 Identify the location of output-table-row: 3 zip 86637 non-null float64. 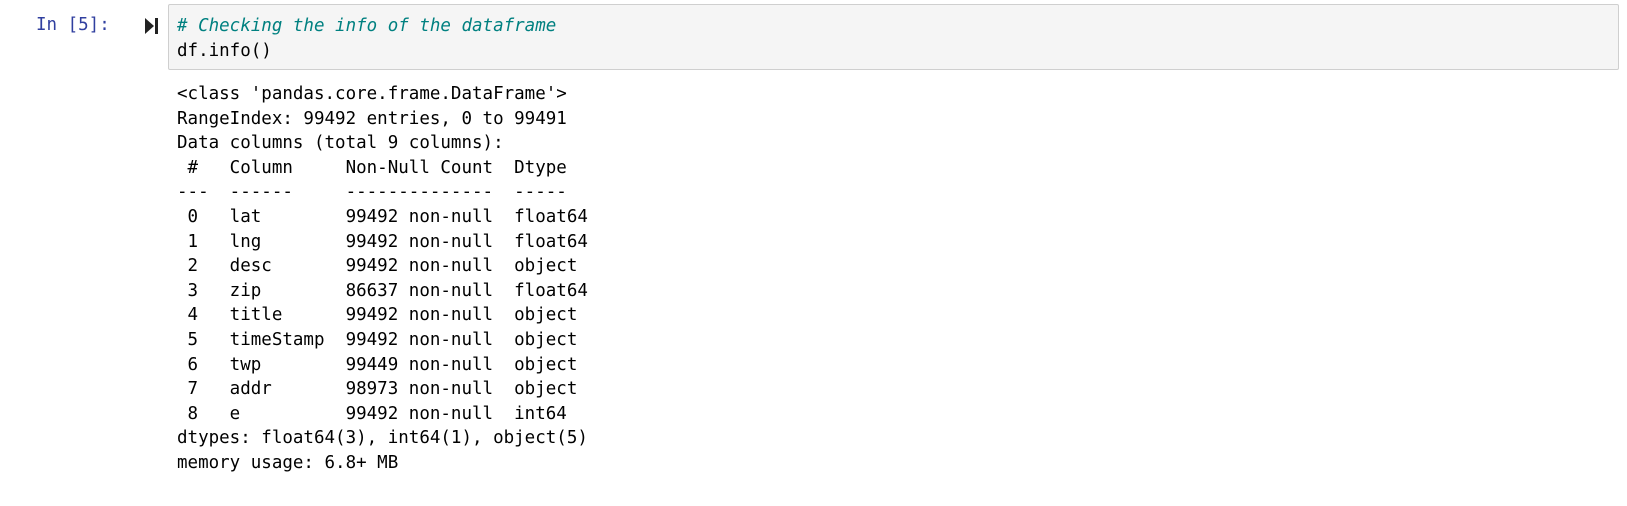
(382, 290).